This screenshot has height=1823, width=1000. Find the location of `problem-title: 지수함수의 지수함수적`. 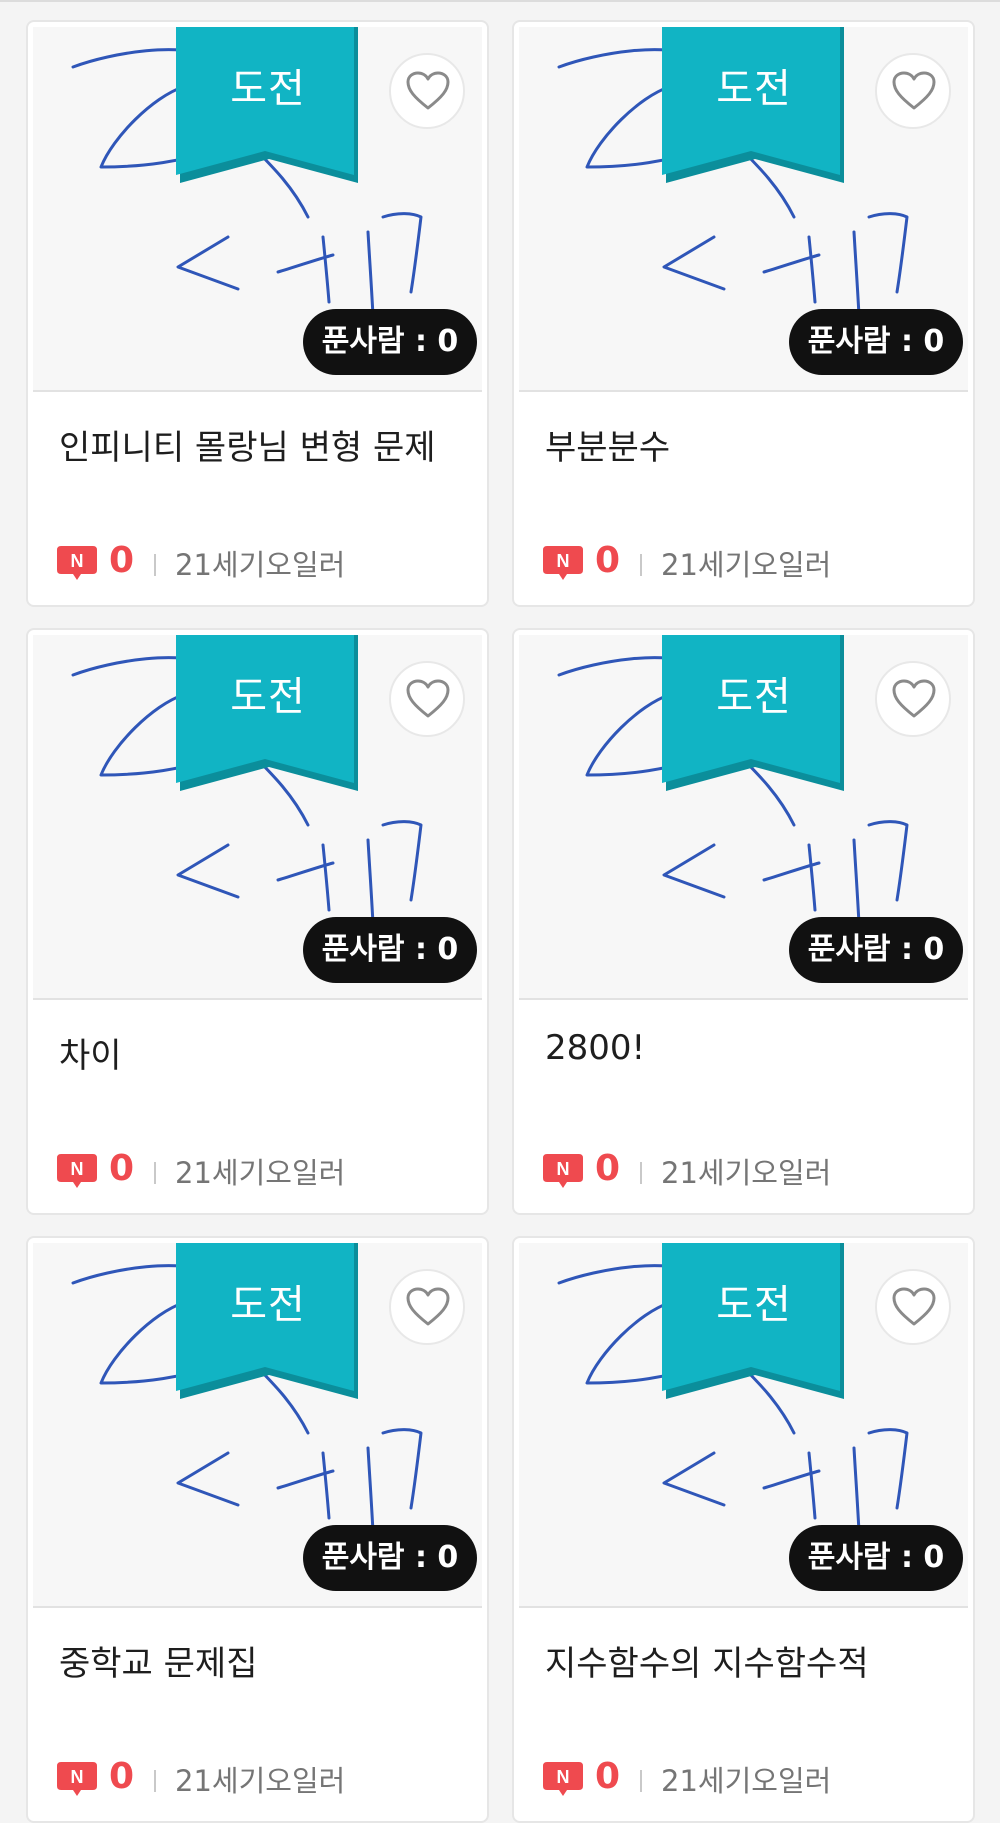

problem-title: 지수함수의 지수함수적 is located at coordinates (750, 1660).